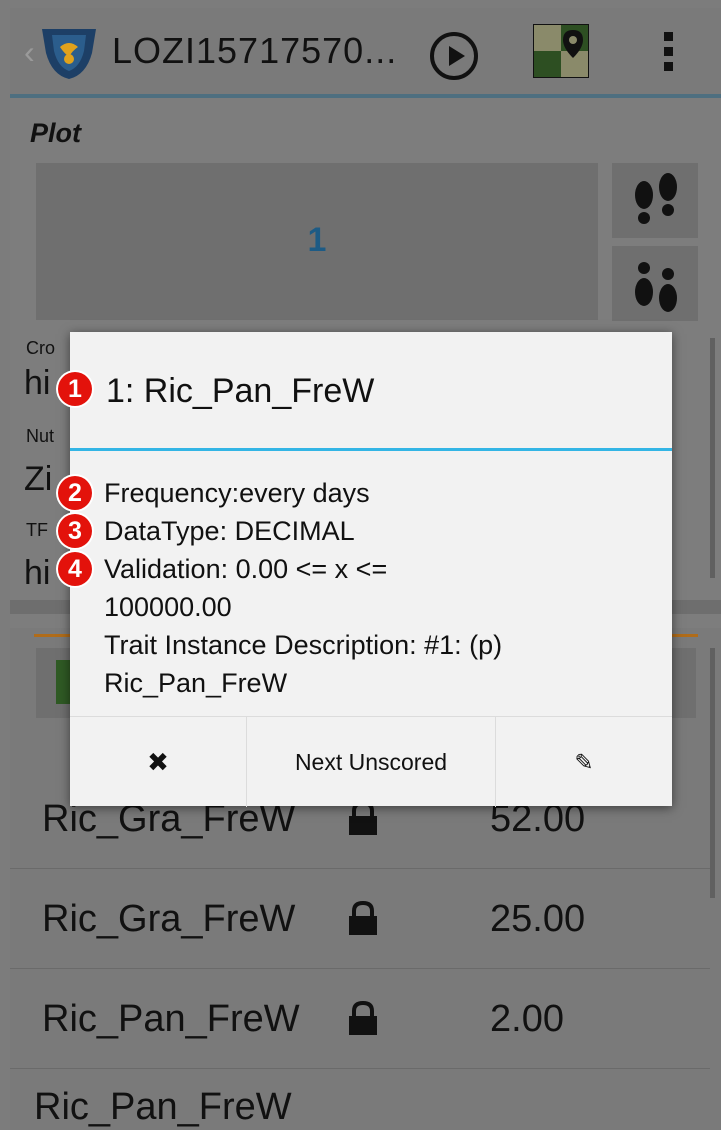 The width and height of the screenshot is (721, 1130). Describe the element at coordinates (237, 493) in the screenshot. I see `frequency-text: Frequency:every days` at that location.